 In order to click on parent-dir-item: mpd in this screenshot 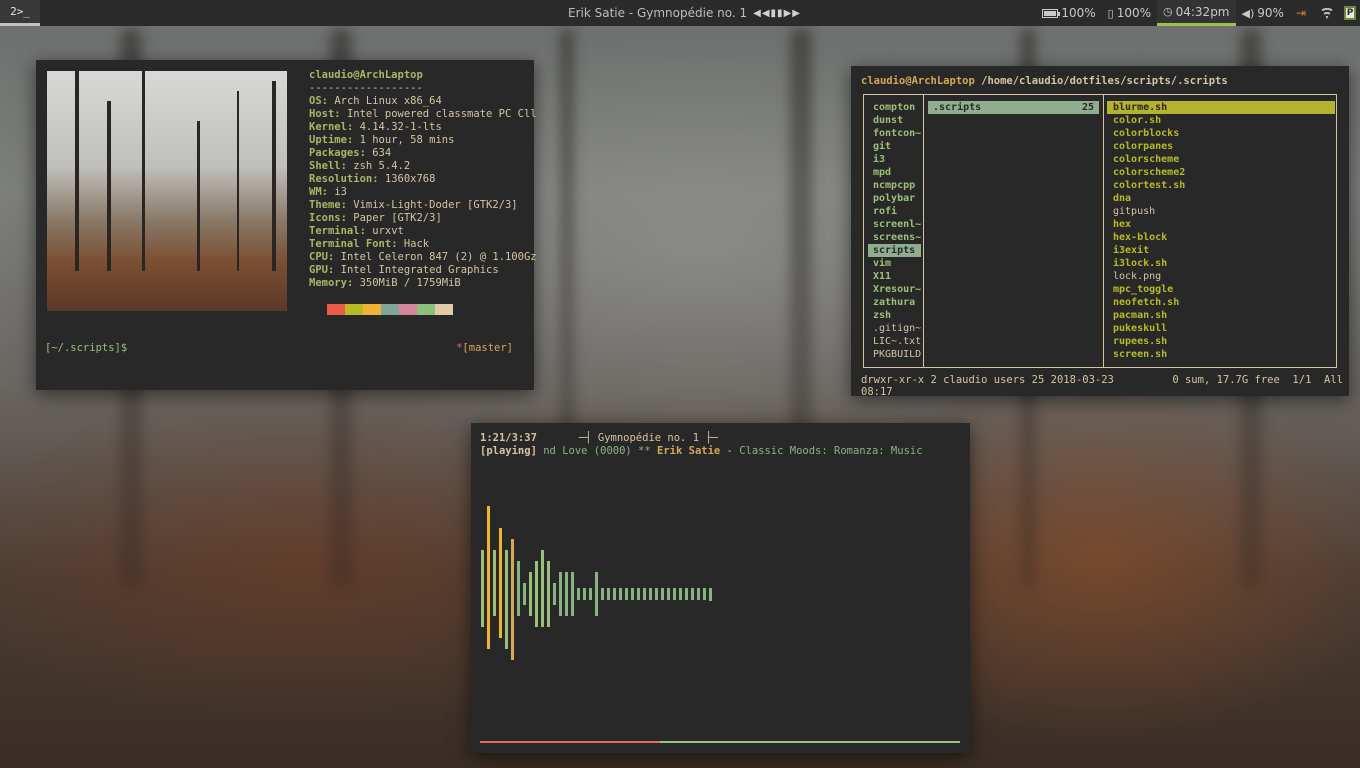, I will do `click(895, 172)`.